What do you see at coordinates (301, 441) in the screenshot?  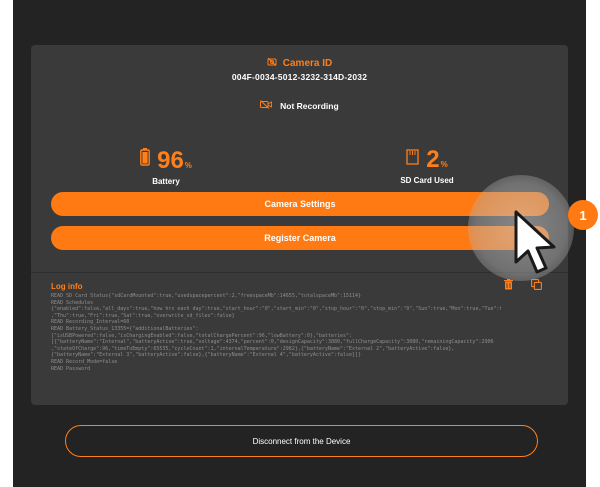 I see `disconnect-button: Disconnect from the Device` at bounding box center [301, 441].